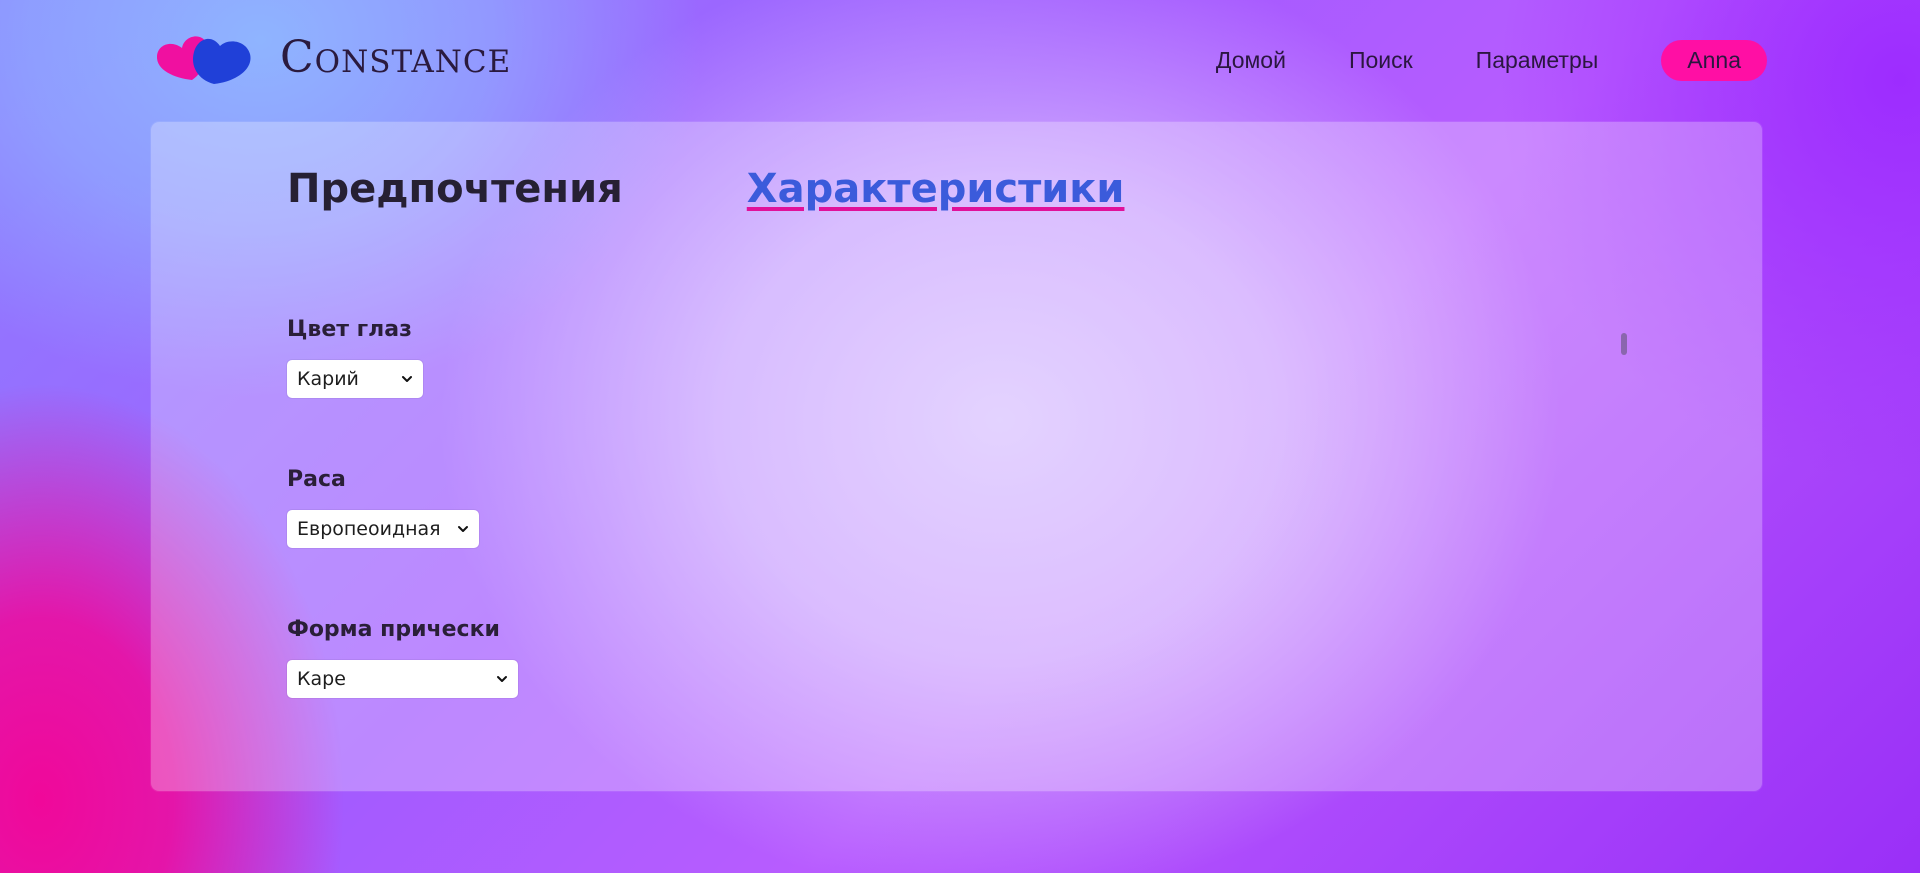 This screenshot has width=1920, height=873. What do you see at coordinates (1714, 60) in the screenshot?
I see `user-menu-button: Anna` at bounding box center [1714, 60].